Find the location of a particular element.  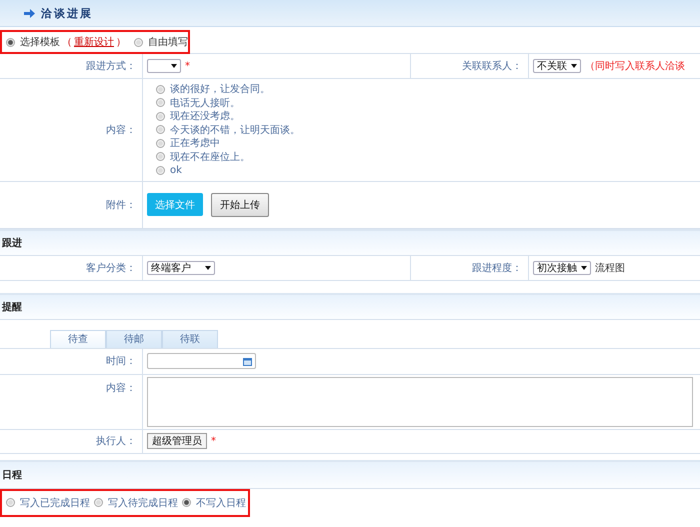

follow-method-select is located at coordinates (164, 66).